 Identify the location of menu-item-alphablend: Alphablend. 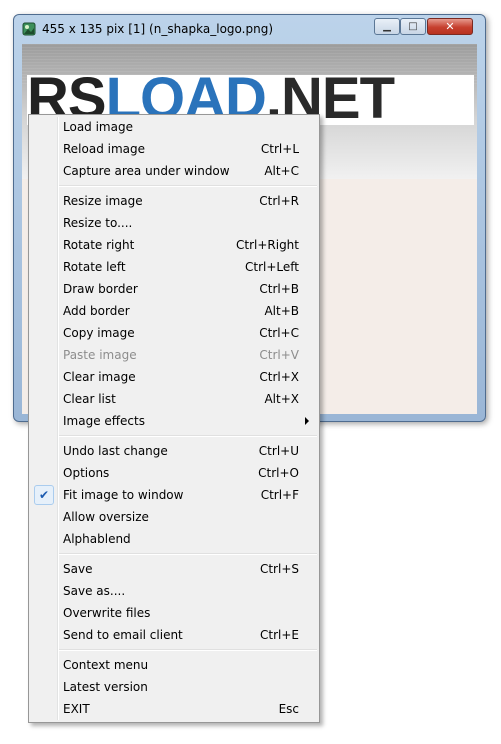
(174, 539).